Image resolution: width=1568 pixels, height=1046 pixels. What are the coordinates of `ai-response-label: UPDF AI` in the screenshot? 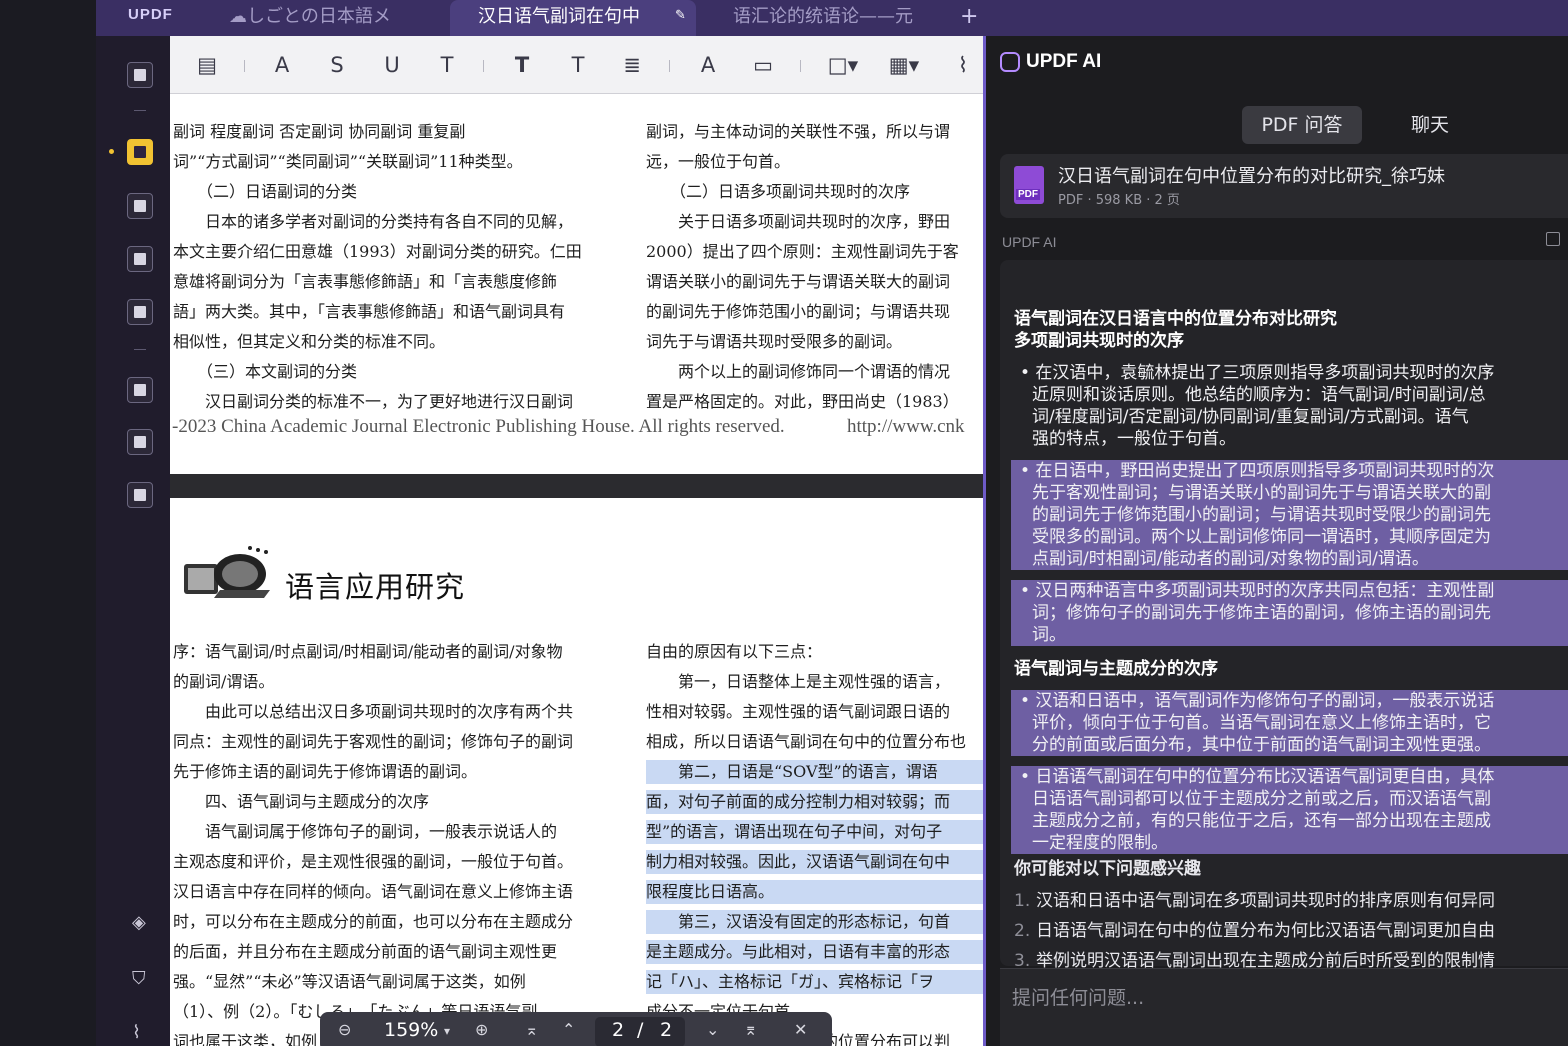 It's located at (1029, 242).